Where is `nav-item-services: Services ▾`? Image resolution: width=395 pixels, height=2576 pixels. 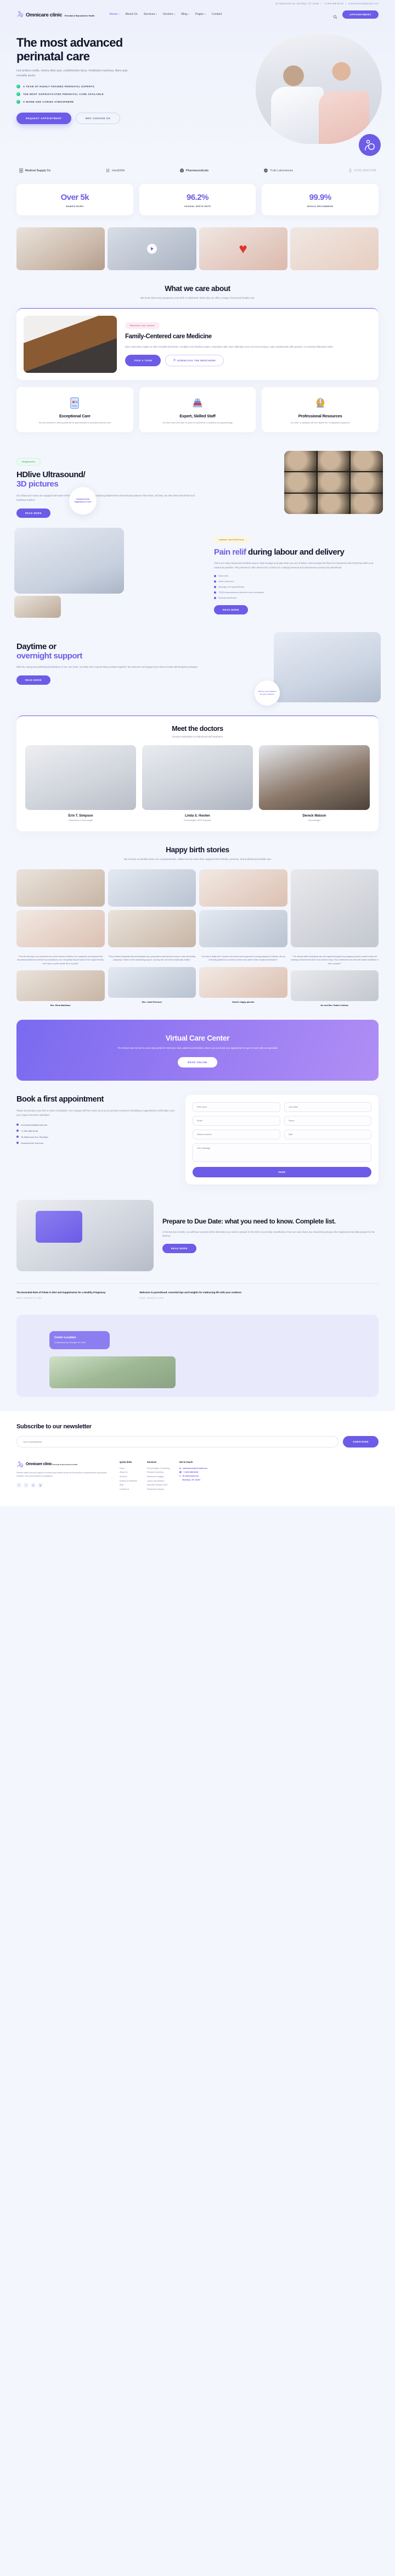
nav-item-services: Services ▾ is located at coordinates (150, 15).